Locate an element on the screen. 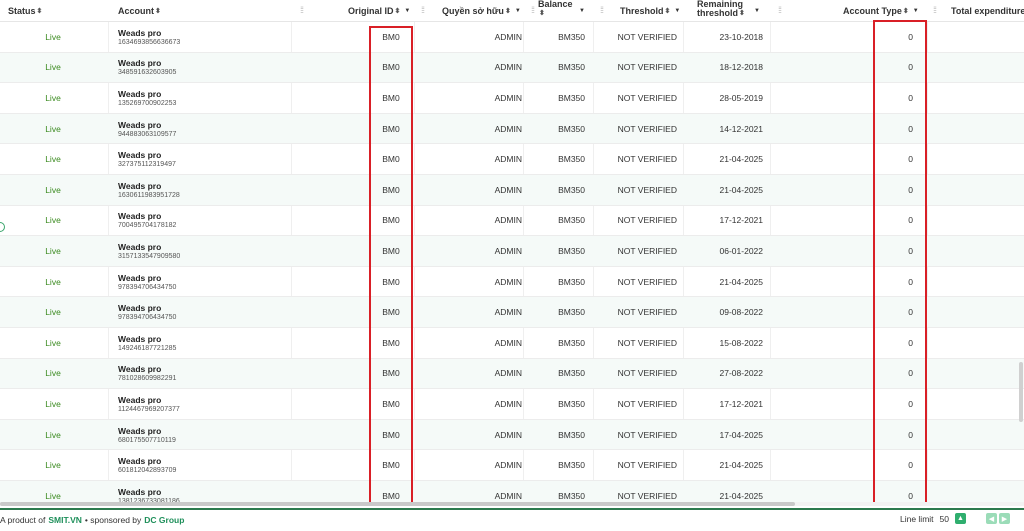  column-header-account: Account ⬍ is located at coordinates (139, 11).